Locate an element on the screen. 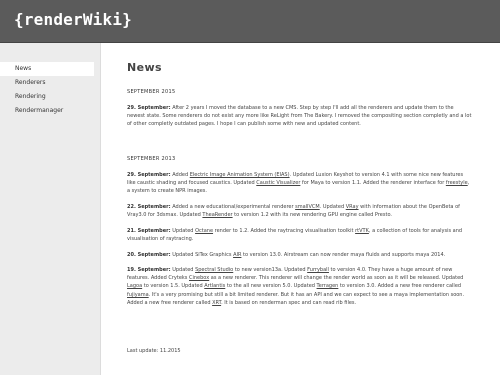  entry-date: 19. September: is located at coordinates (149, 270).